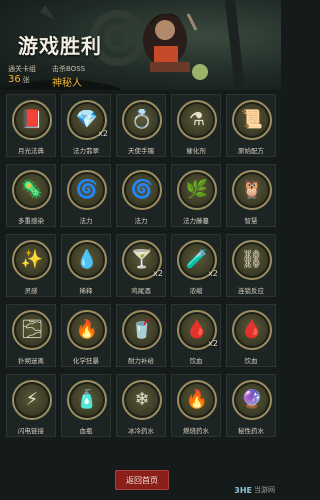 The image size is (320, 500). Describe the element at coordinates (32, 329) in the screenshot. I see `mystery-icon: 🌫` at that location.